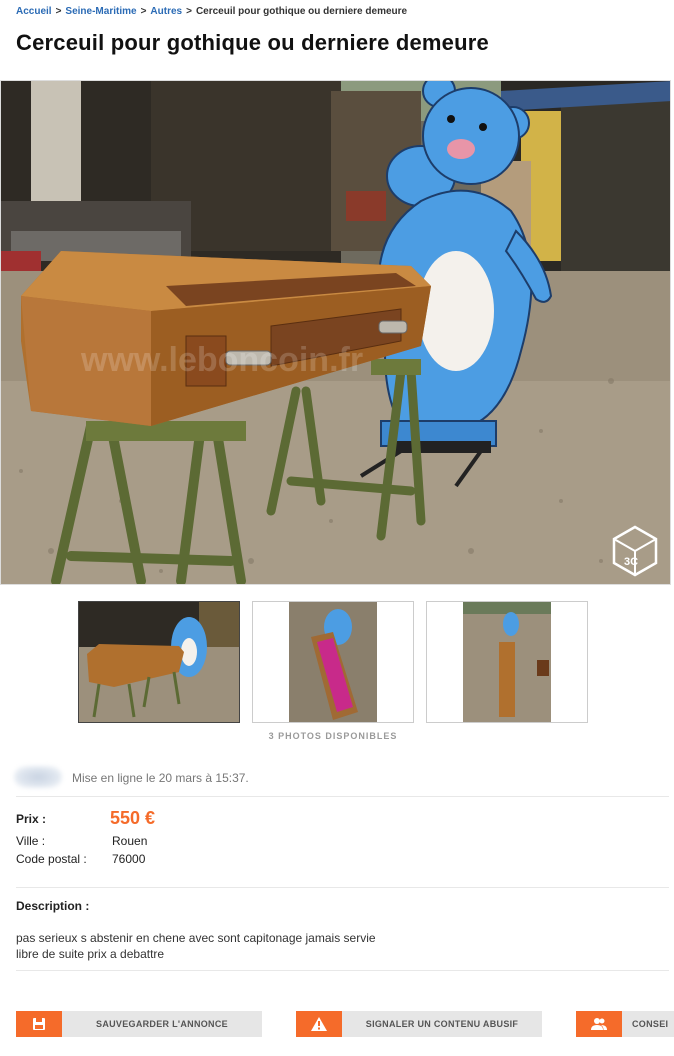 The image size is (674, 1056). Describe the element at coordinates (31, 819) in the screenshot. I see `price-label: Prix :` at that location.